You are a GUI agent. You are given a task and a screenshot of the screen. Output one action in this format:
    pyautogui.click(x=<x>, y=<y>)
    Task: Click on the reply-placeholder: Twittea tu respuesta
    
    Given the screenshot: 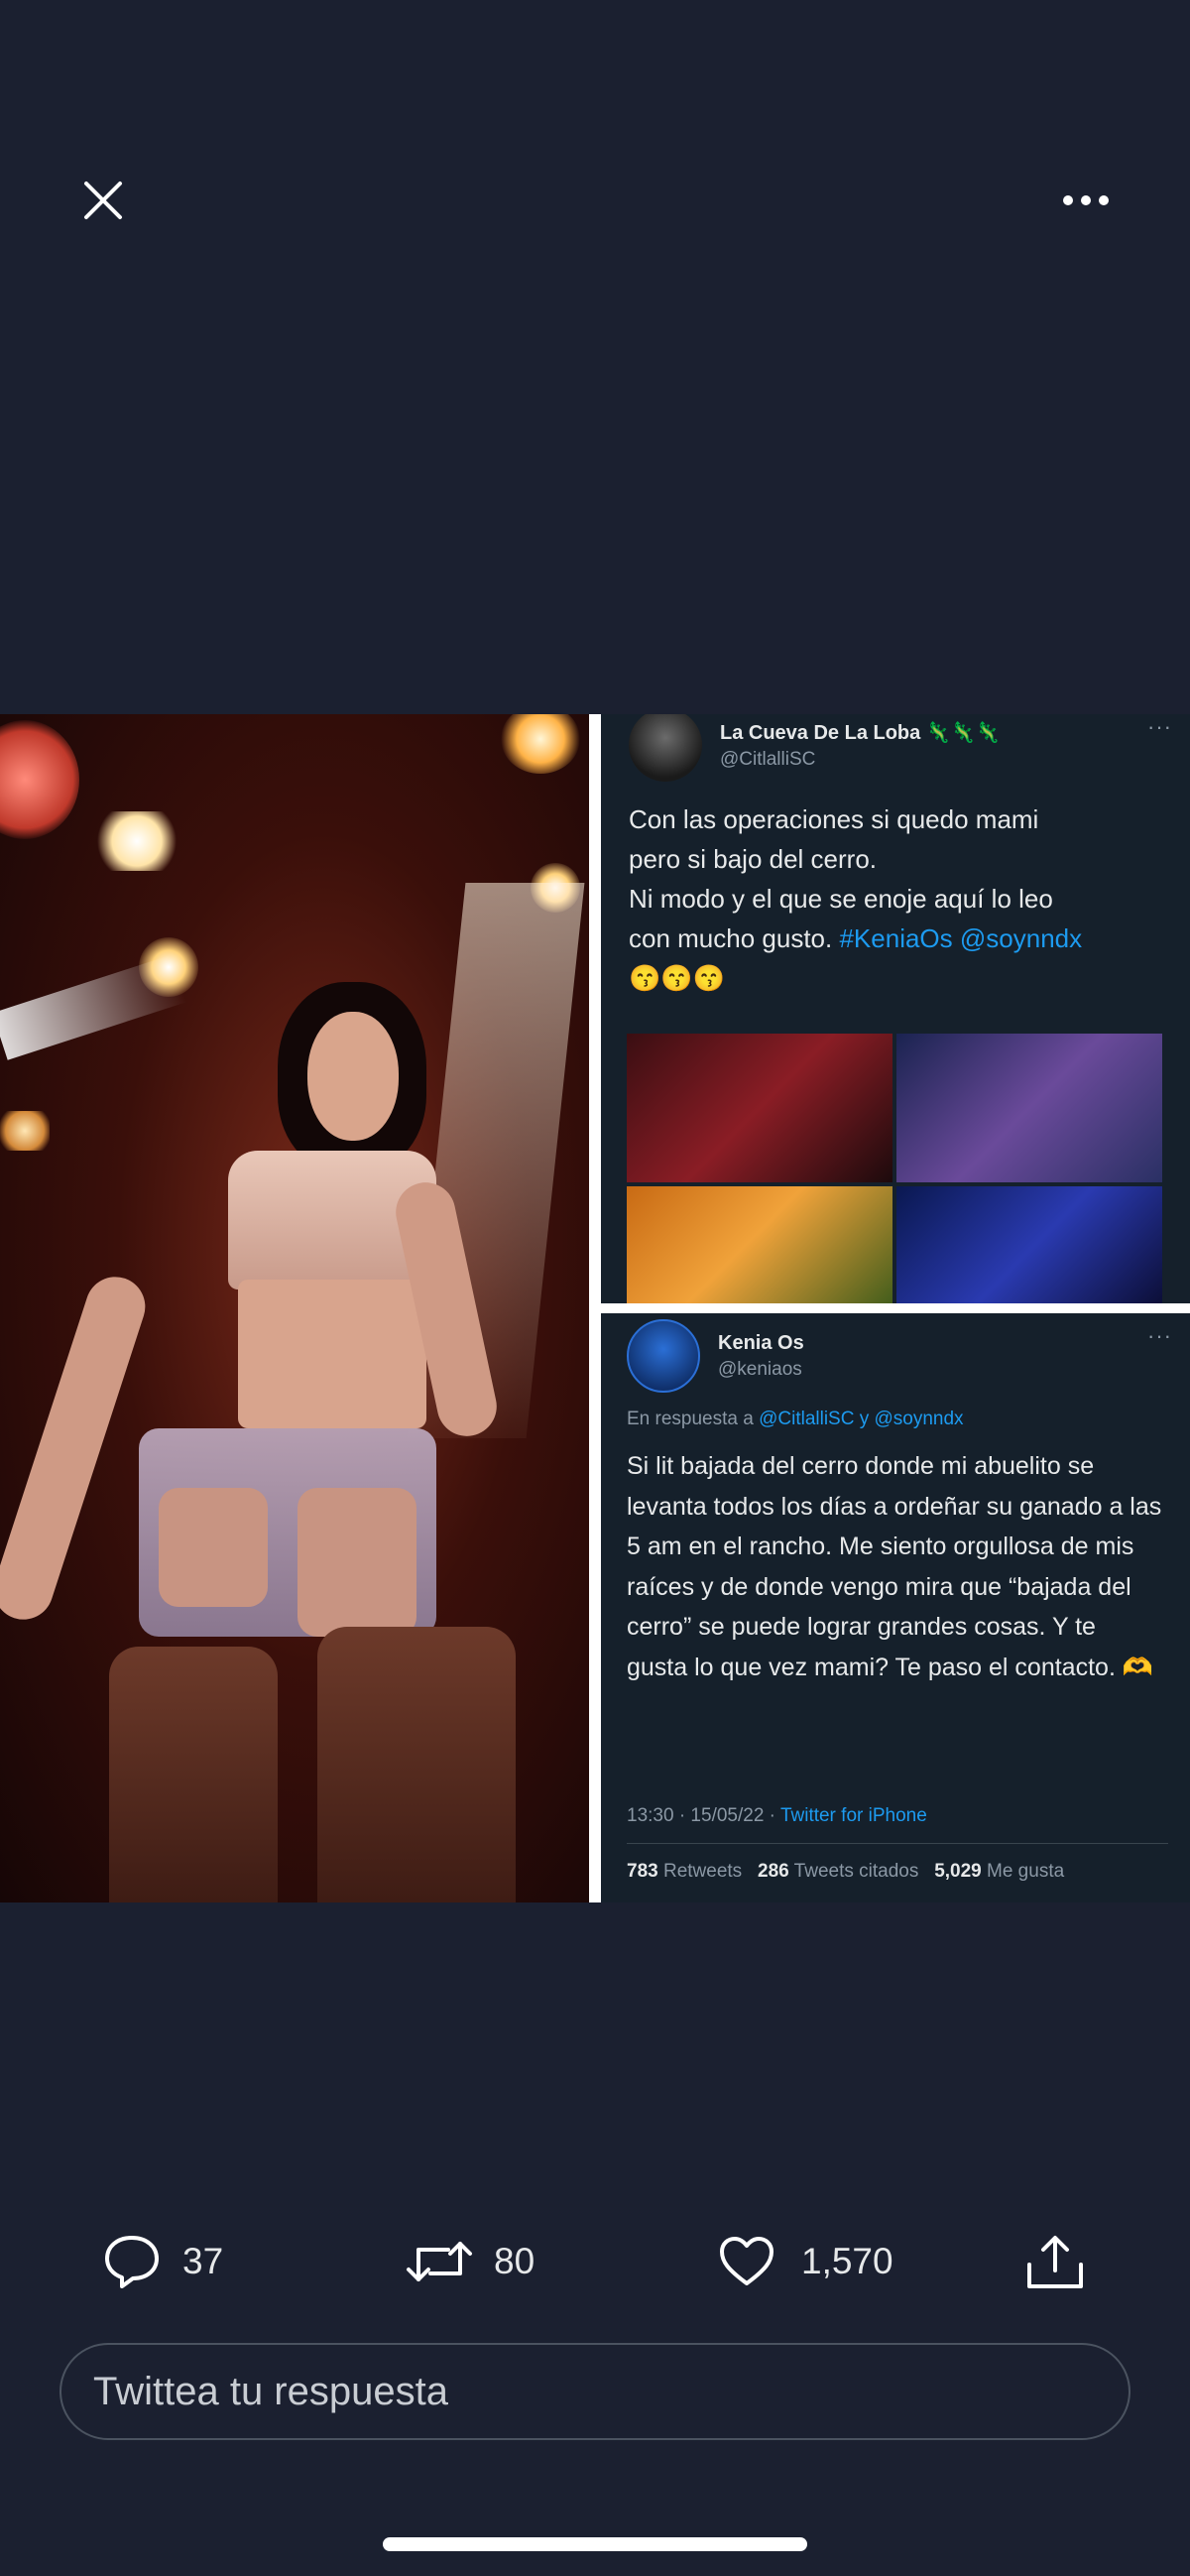 What is the action you would take?
    pyautogui.click(x=270, y=2391)
    